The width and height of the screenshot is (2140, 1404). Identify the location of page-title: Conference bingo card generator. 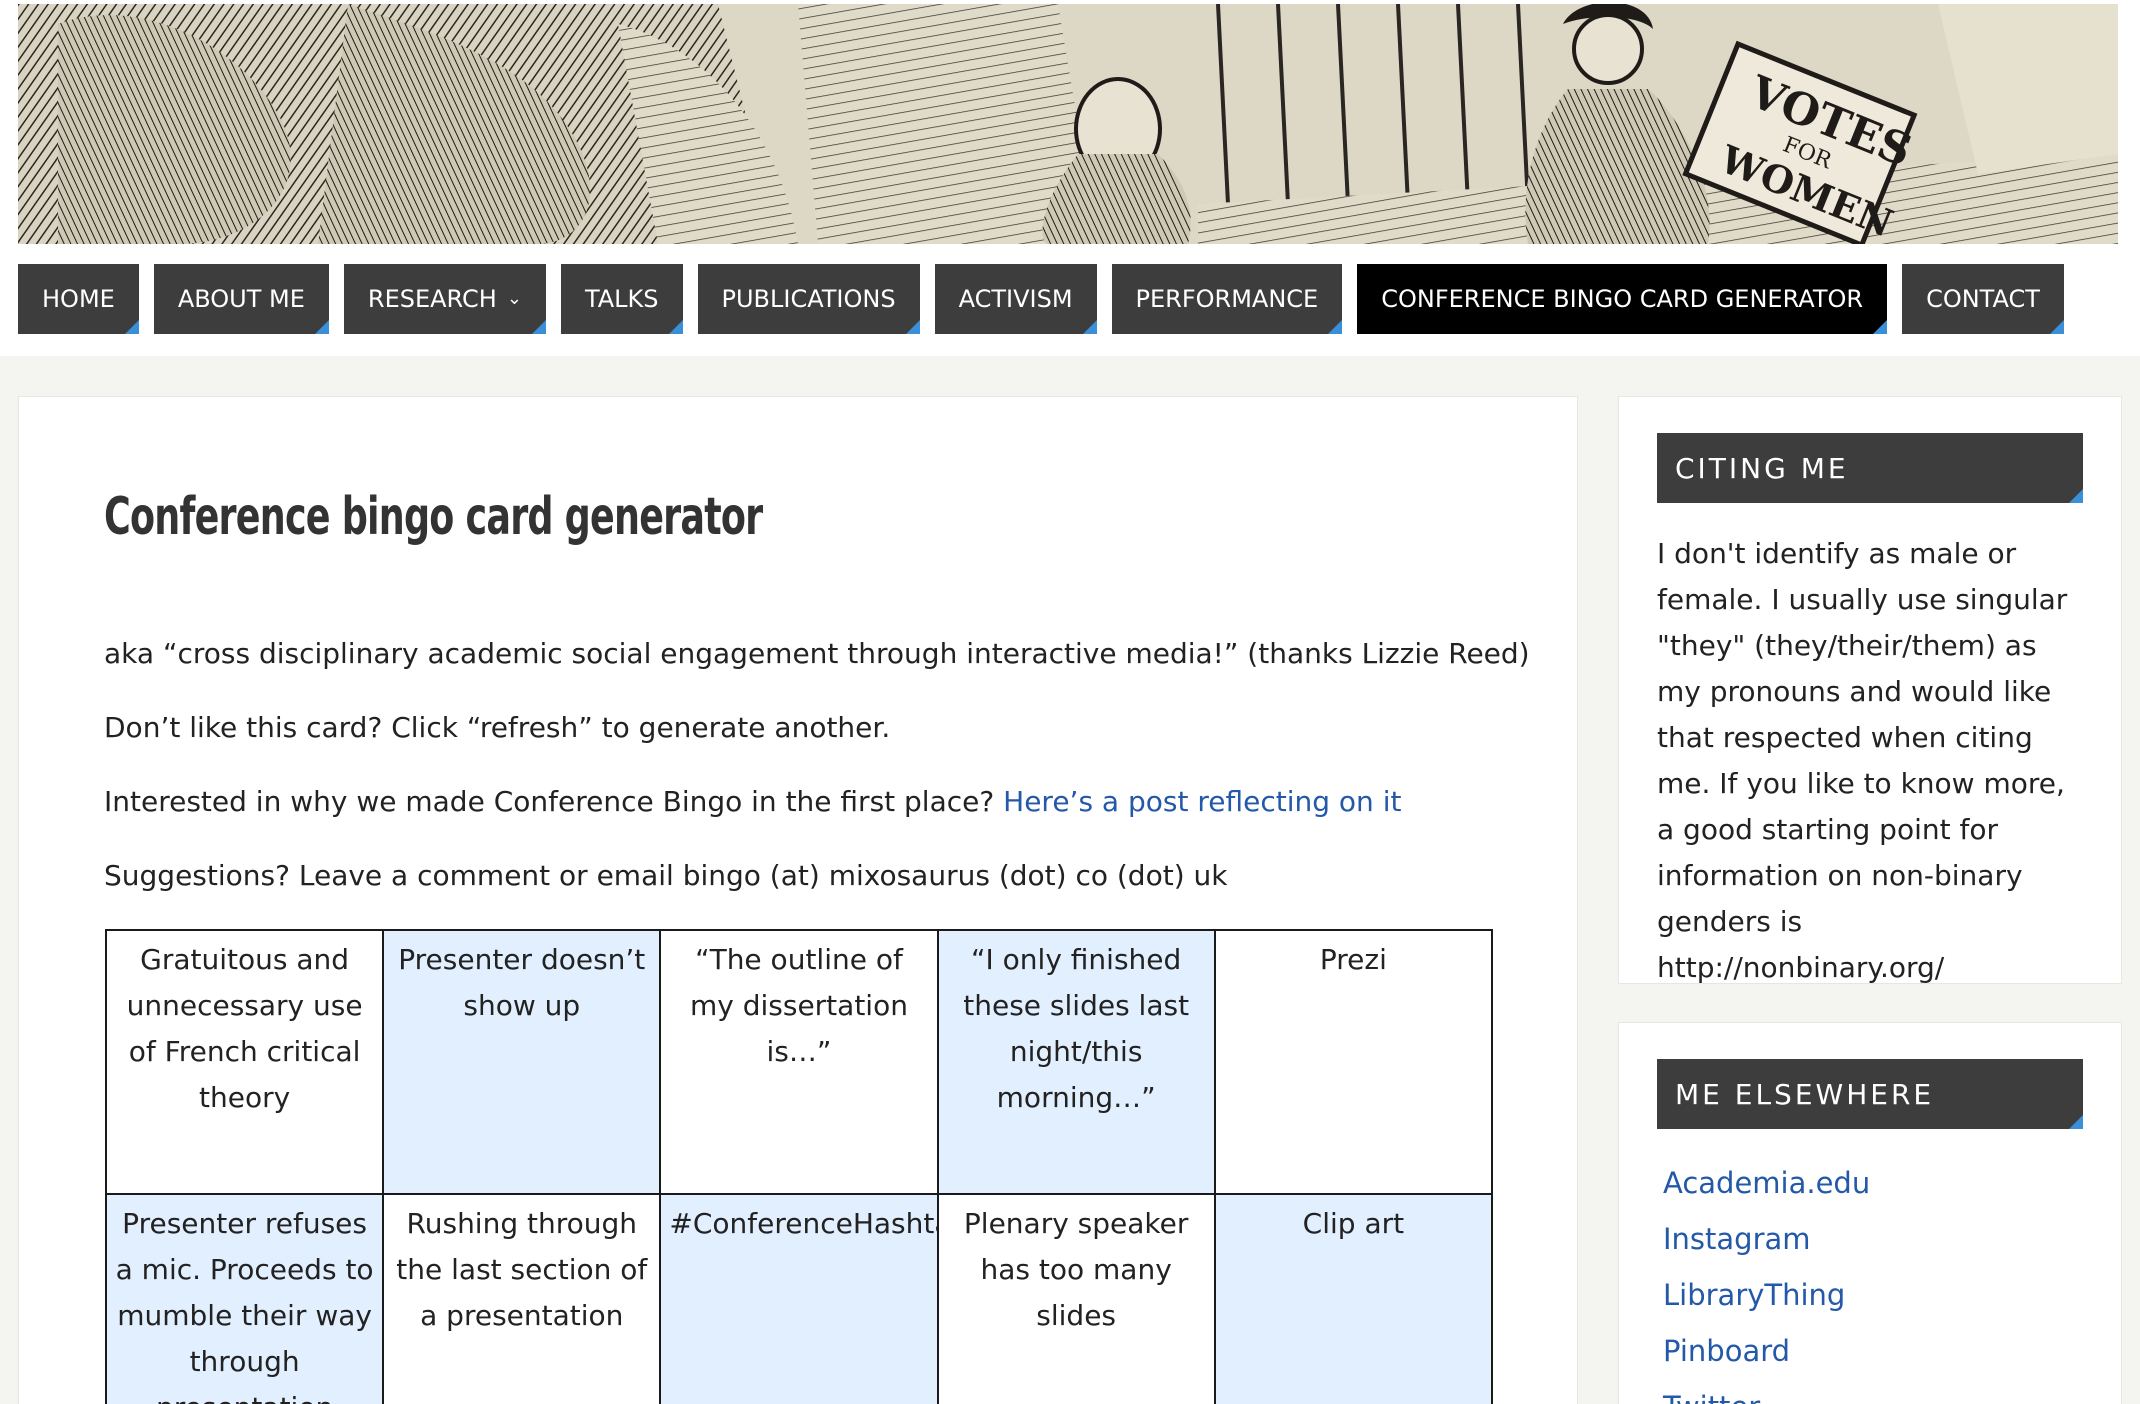
(433, 517).